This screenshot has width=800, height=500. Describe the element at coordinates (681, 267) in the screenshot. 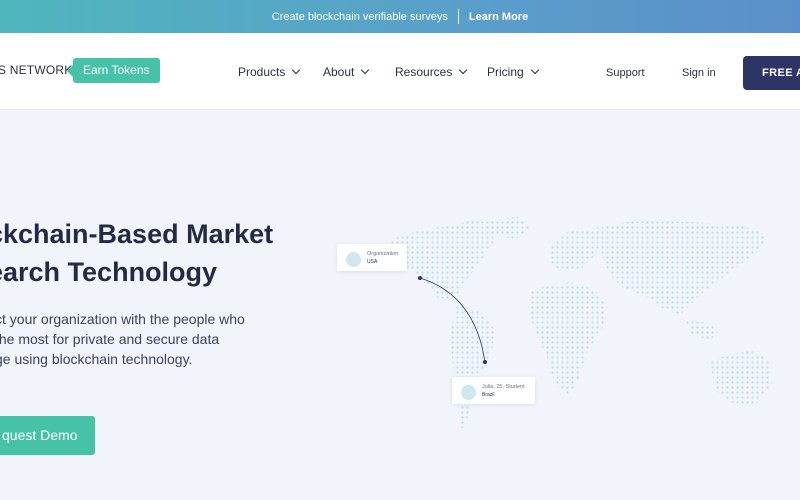

I see `asia` at that location.